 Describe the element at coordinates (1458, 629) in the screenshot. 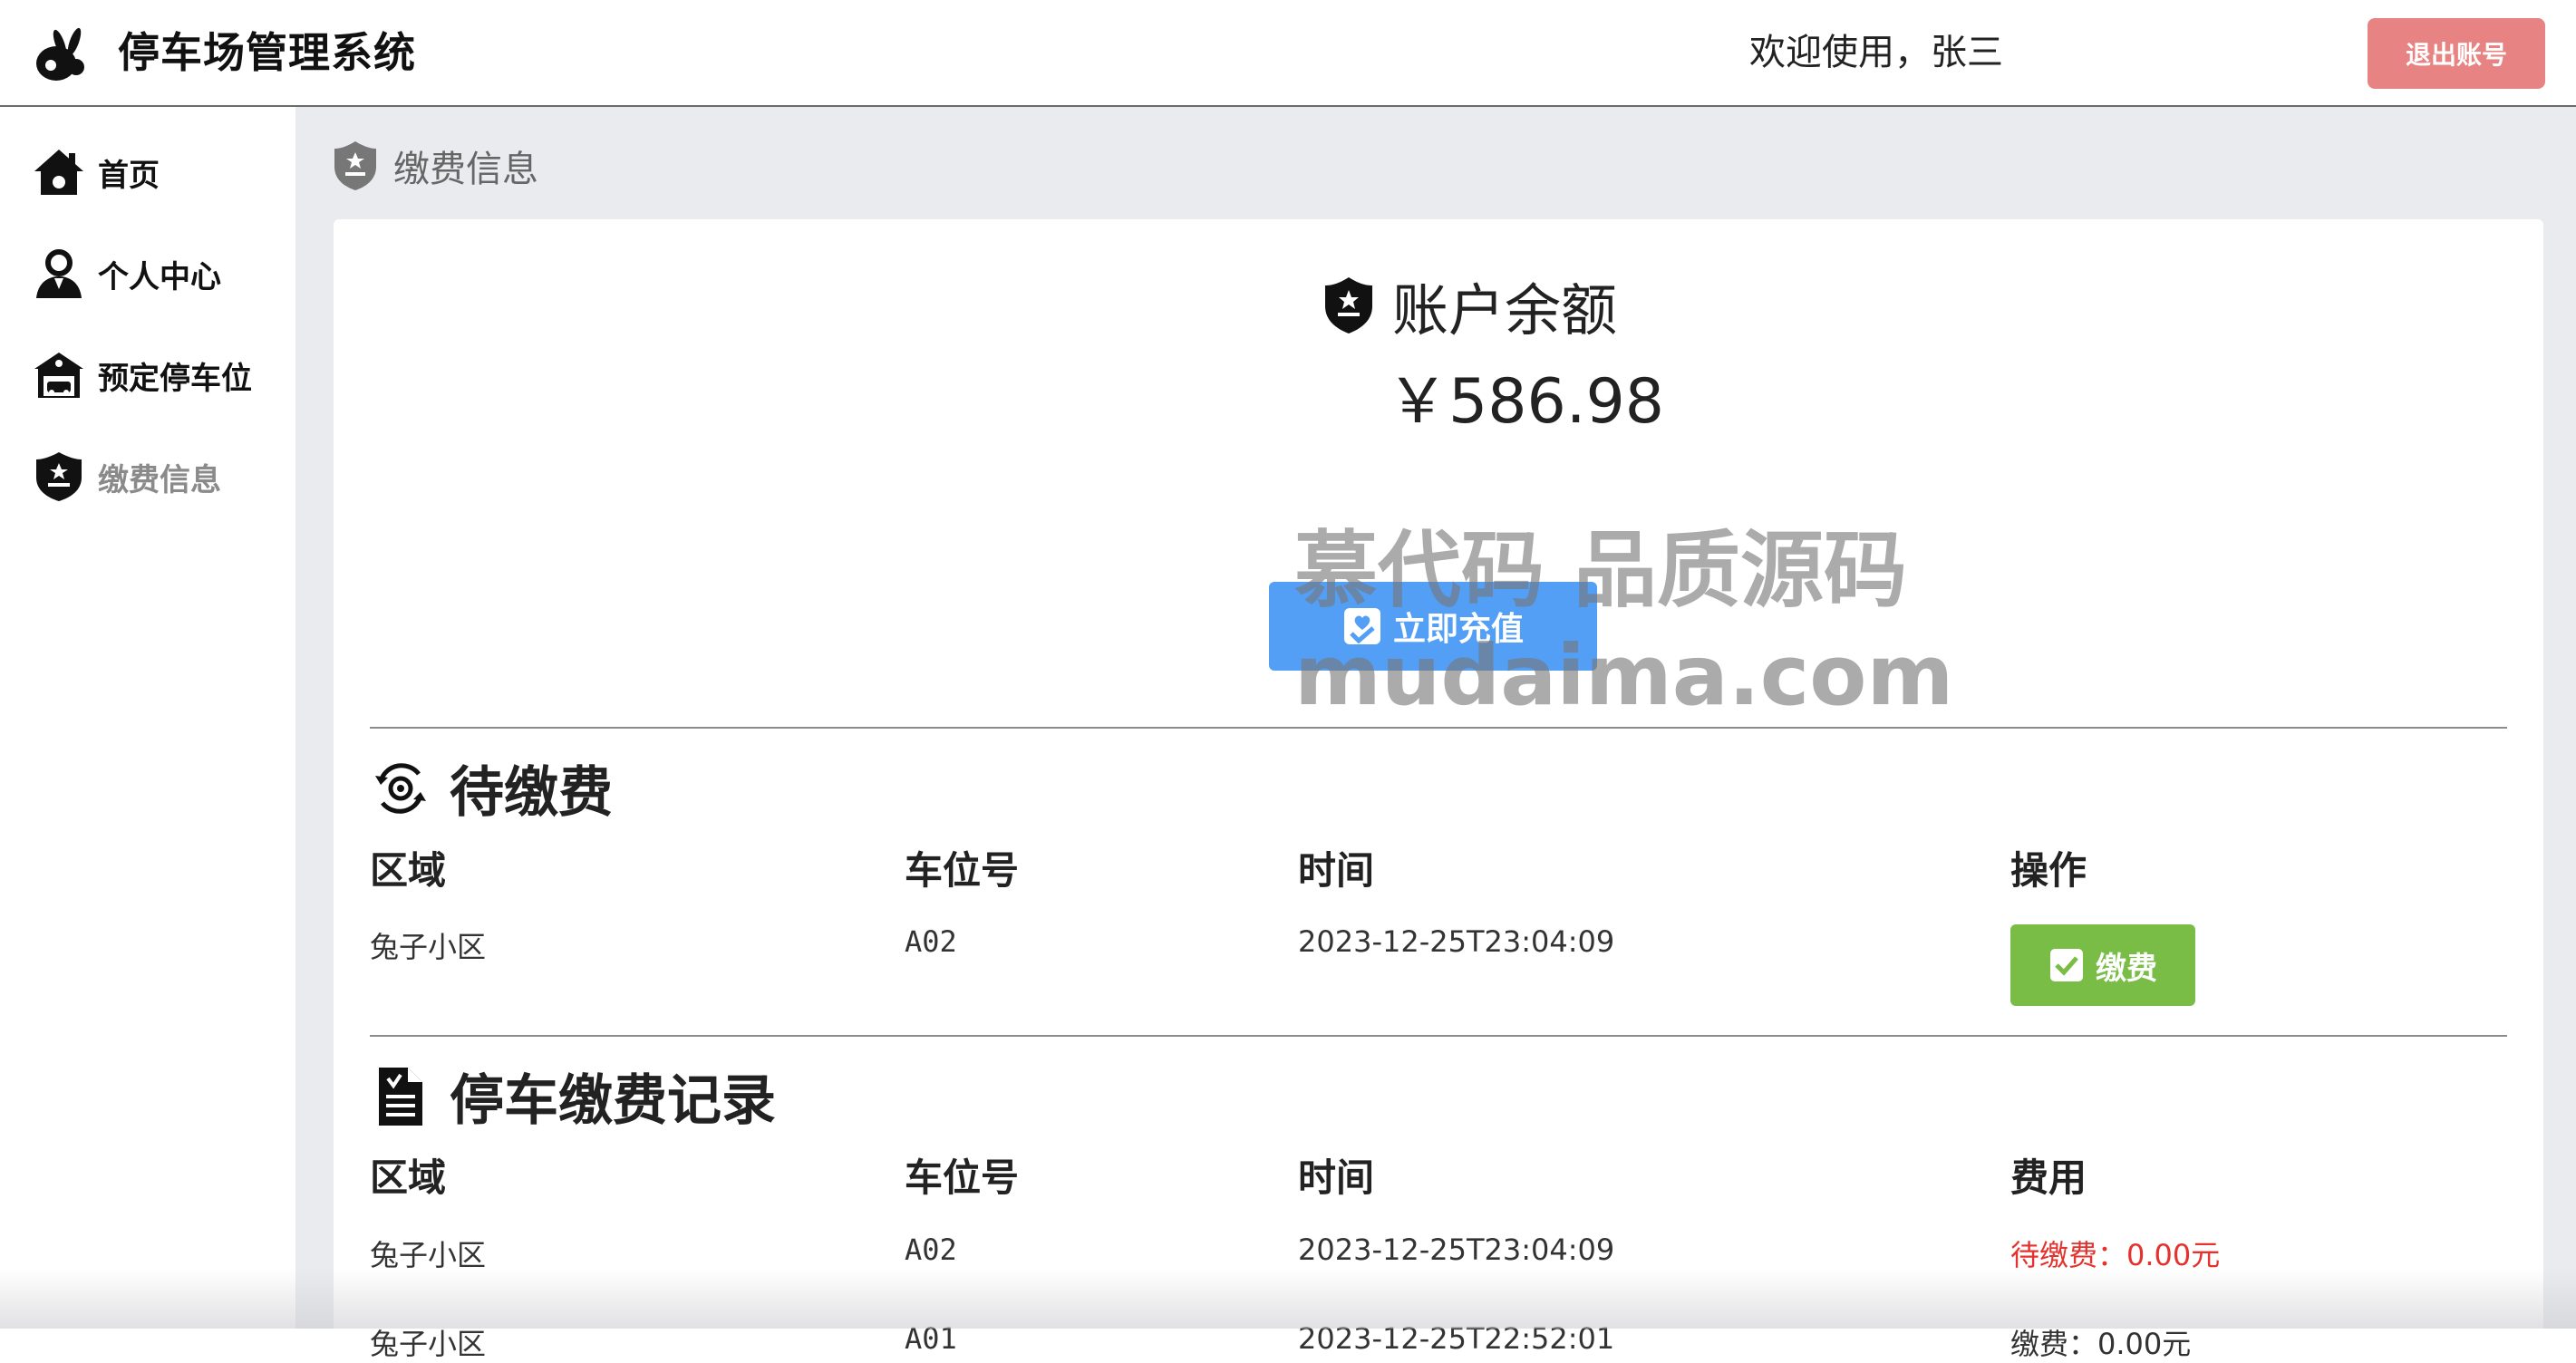

I see `recharge-button-label: 立即充值` at that location.